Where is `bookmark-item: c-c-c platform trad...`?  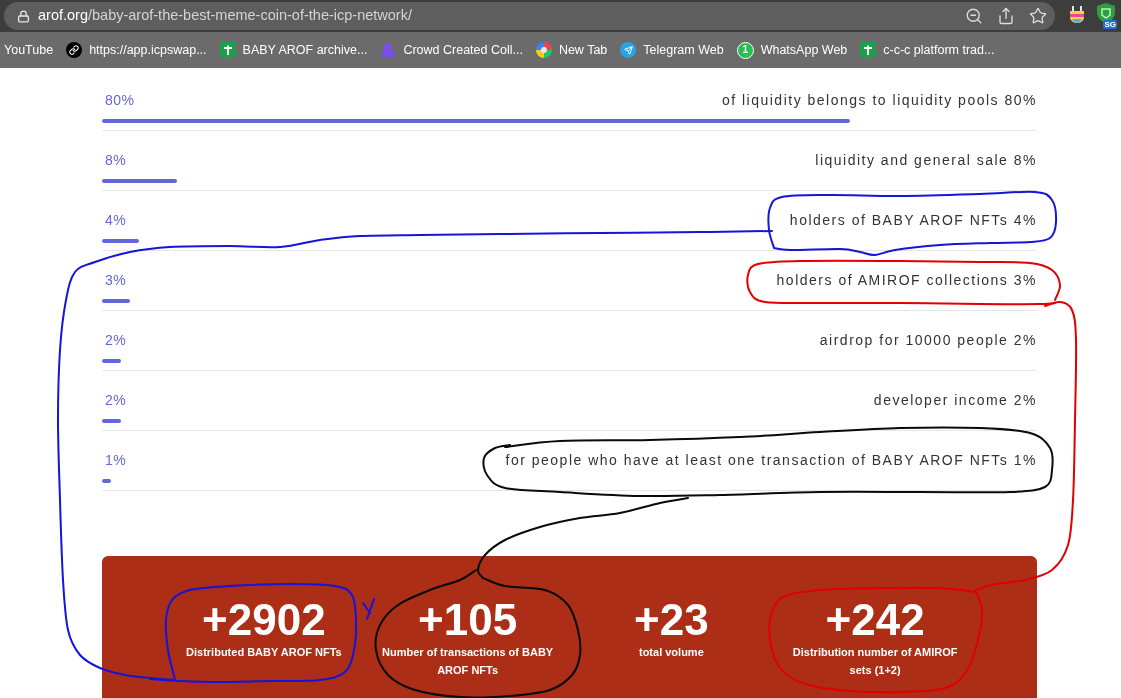
bookmark-item: c-c-c platform trad... is located at coordinates (927, 50).